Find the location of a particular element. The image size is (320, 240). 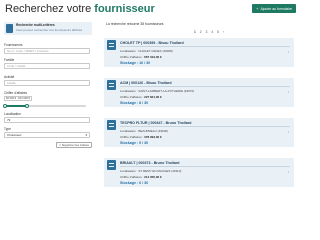

info-title: Recherche multi-critères is located at coordinates (35, 25).